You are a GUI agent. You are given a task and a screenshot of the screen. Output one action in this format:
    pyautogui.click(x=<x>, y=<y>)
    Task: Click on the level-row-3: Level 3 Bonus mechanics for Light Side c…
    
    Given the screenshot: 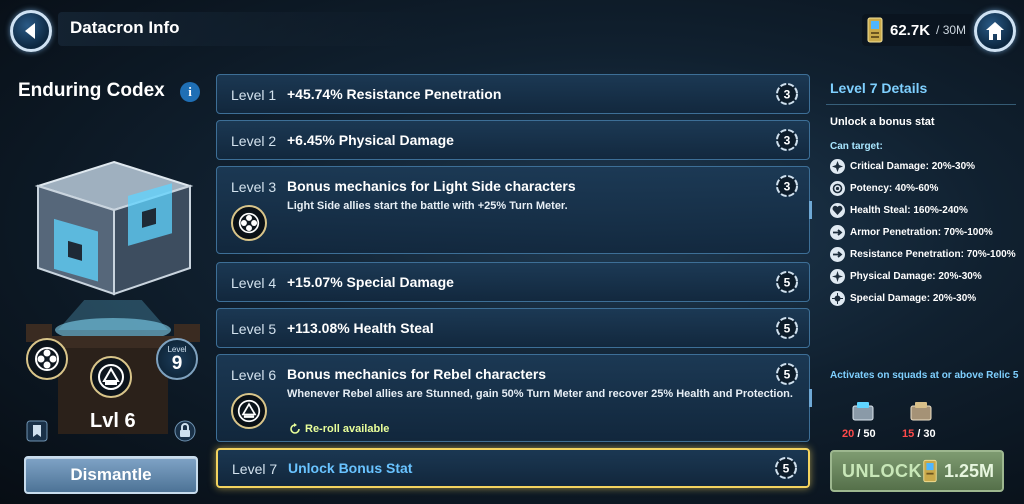 What is the action you would take?
    pyautogui.click(x=514, y=210)
    